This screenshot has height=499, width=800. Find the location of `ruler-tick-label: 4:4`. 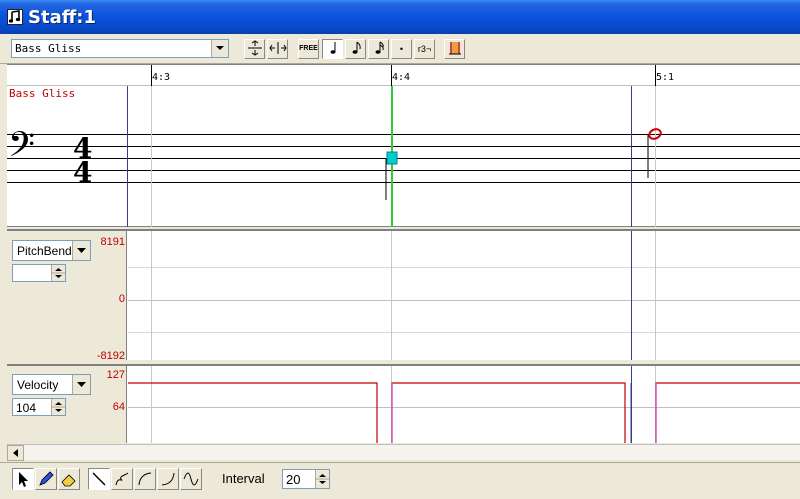

ruler-tick-label: 4:4 is located at coordinates (401, 77).